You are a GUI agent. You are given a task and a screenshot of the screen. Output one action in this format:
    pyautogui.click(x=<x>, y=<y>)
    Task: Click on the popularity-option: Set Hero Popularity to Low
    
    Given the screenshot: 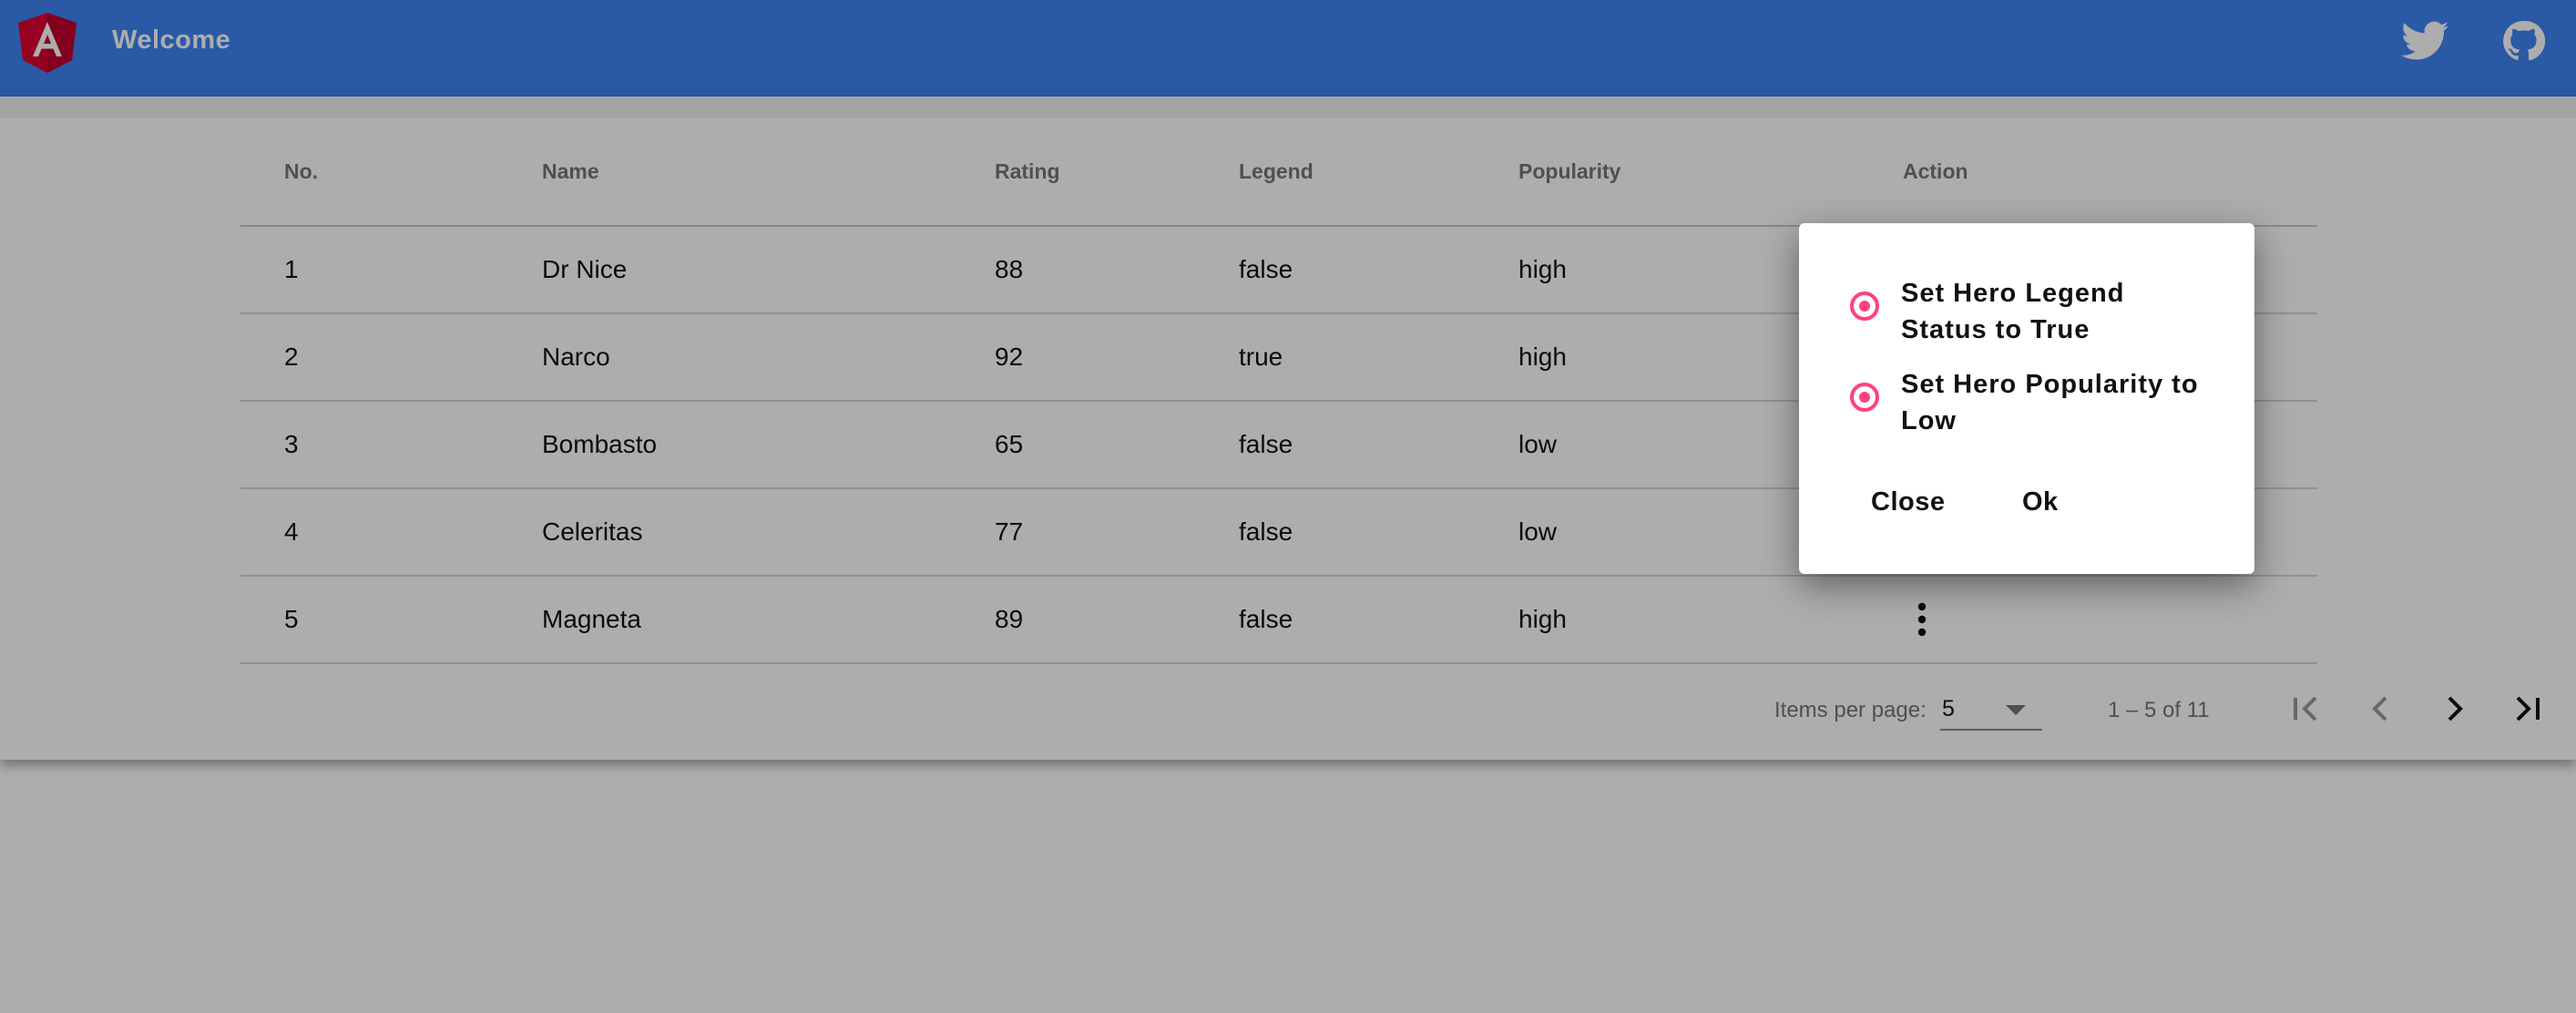 What is the action you would take?
    pyautogui.click(x=2026, y=402)
    